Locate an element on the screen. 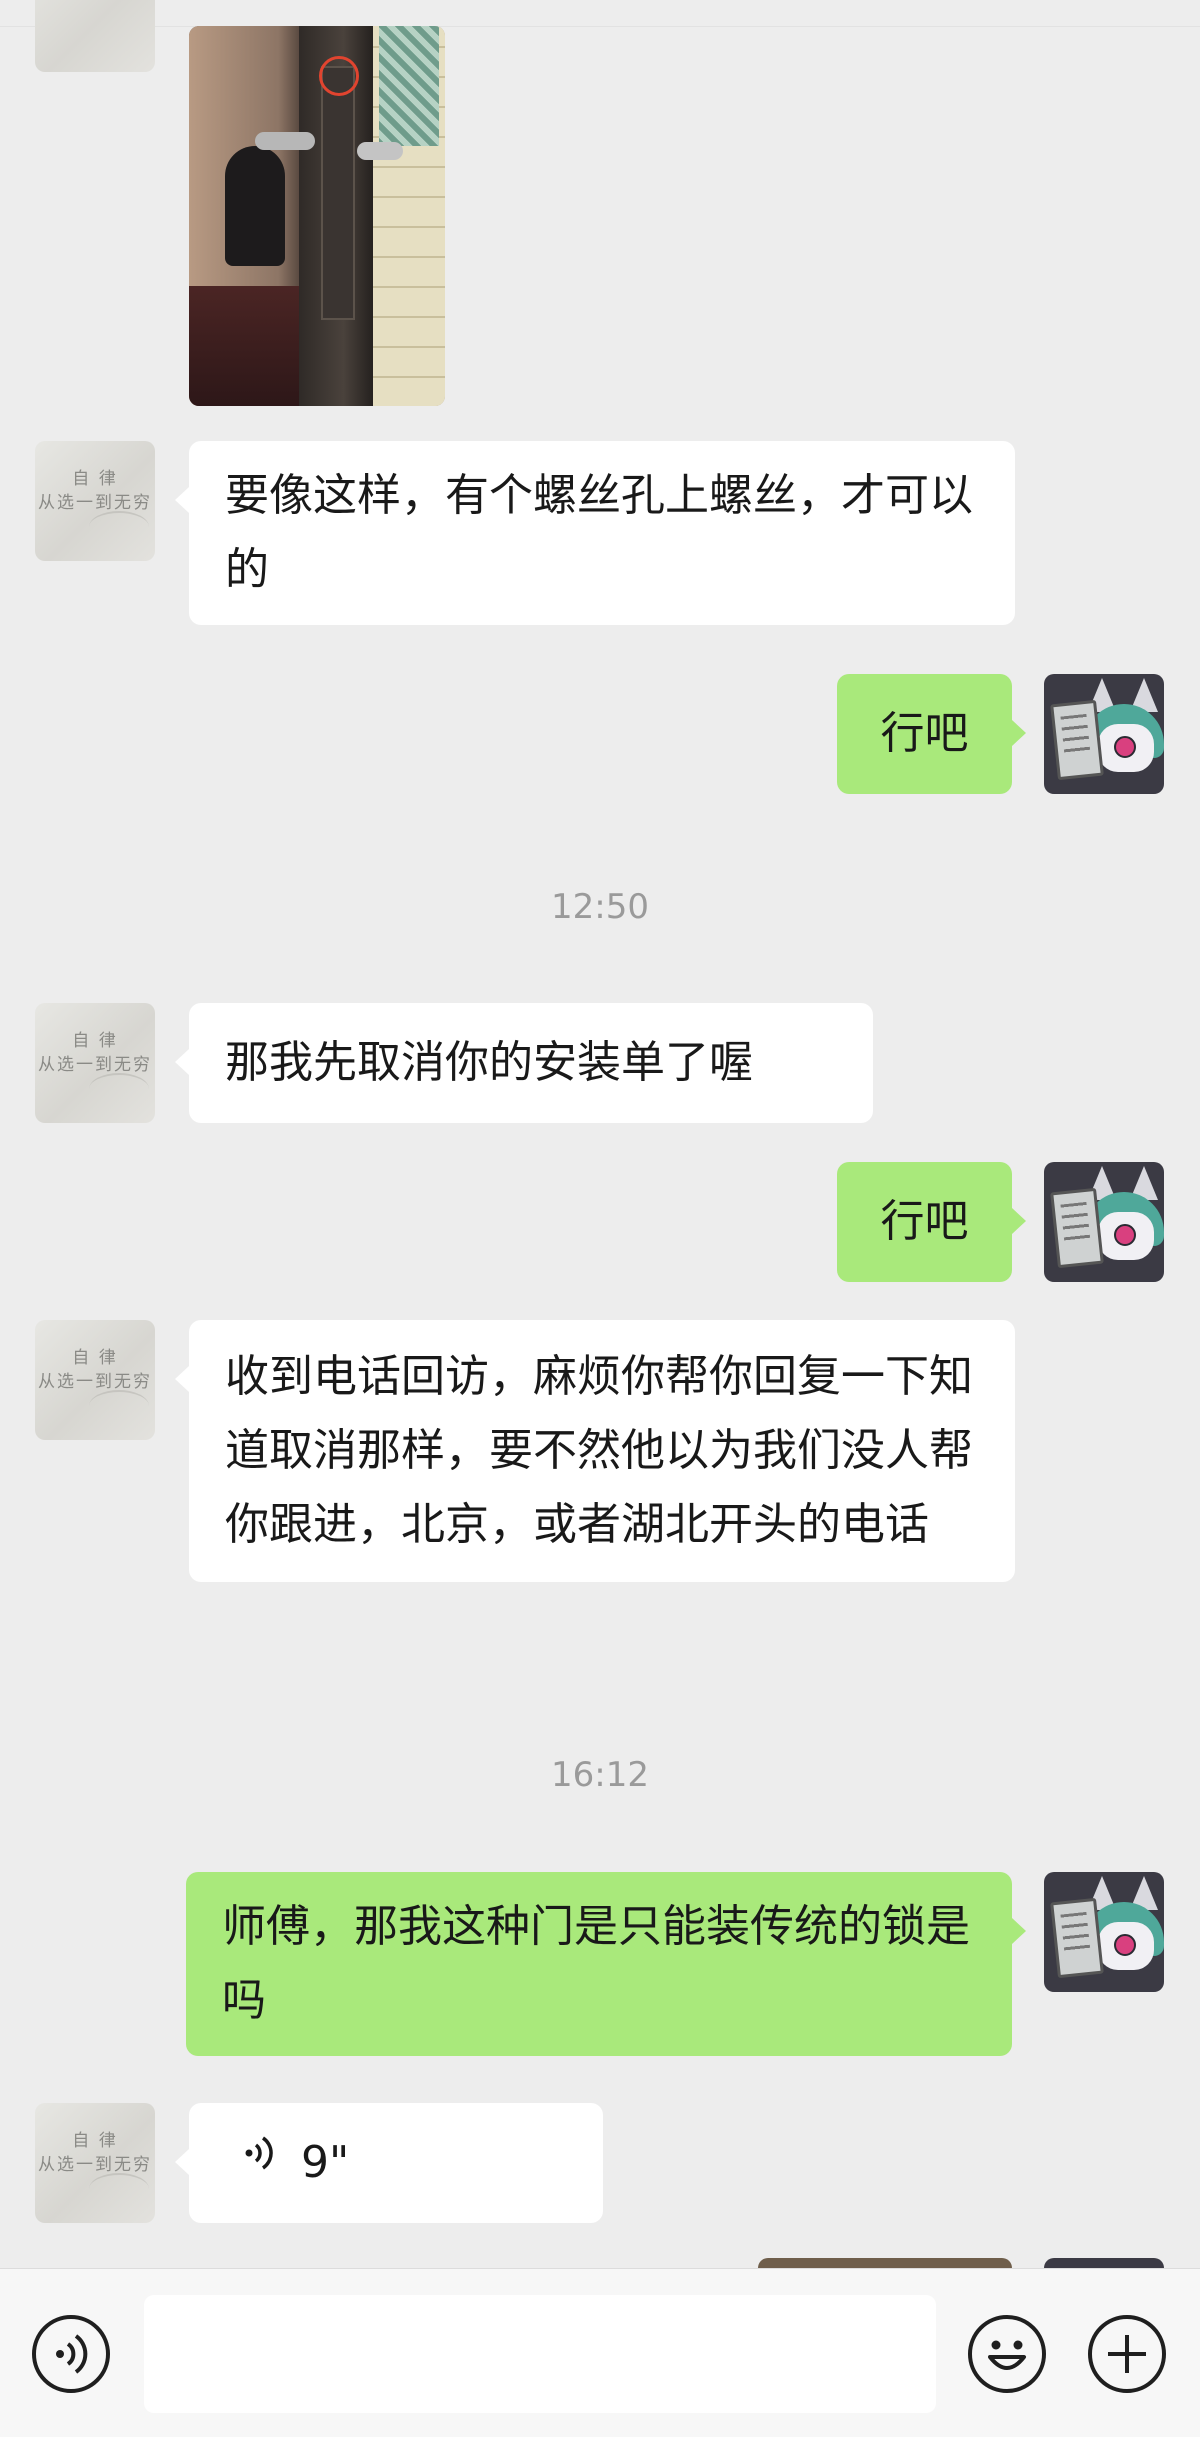 The image size is (1200, 2437). outgoing-message-bubble: 师傅，那我这种门是只能装传统的锁是吗 is located at coordinates (606, 1964).